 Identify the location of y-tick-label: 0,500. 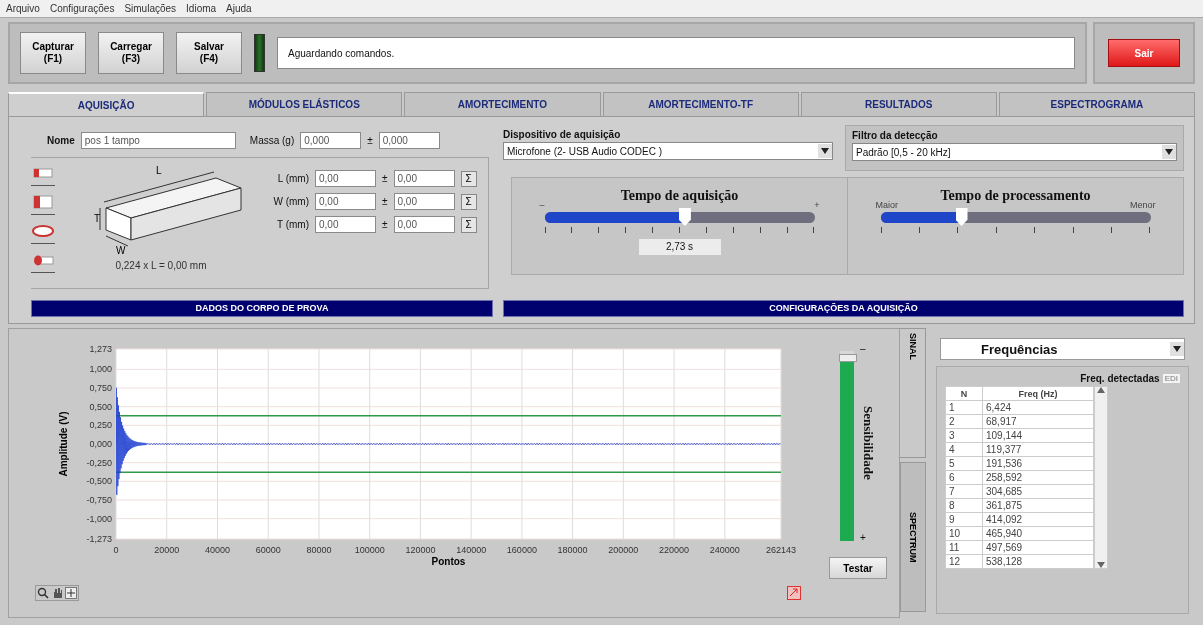
(100, 406).